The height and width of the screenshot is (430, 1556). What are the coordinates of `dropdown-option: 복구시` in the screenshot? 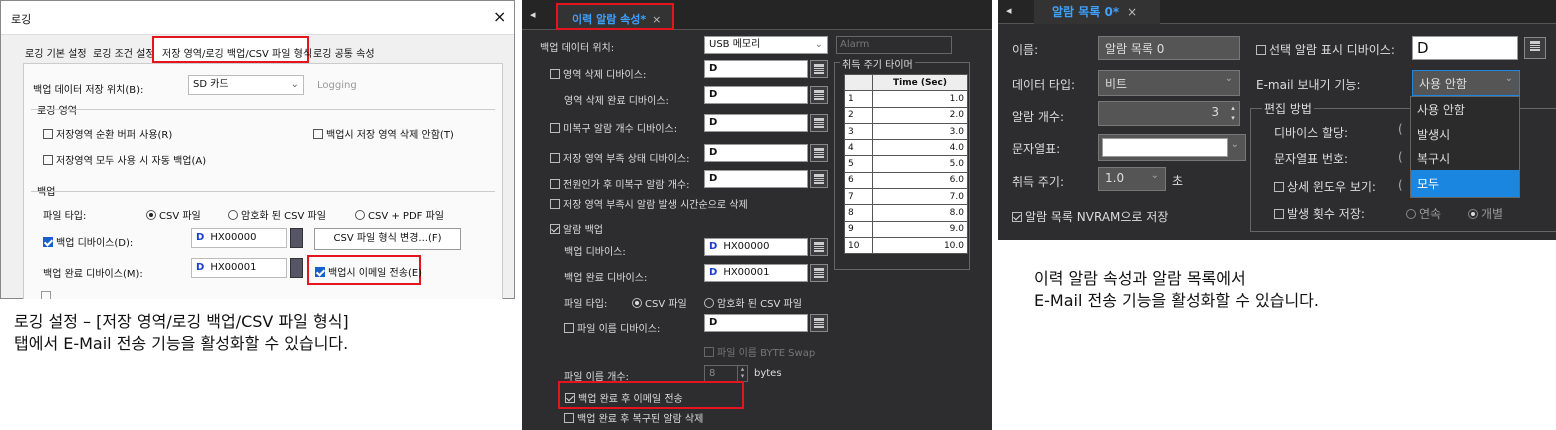 It's located at (1465, 158).